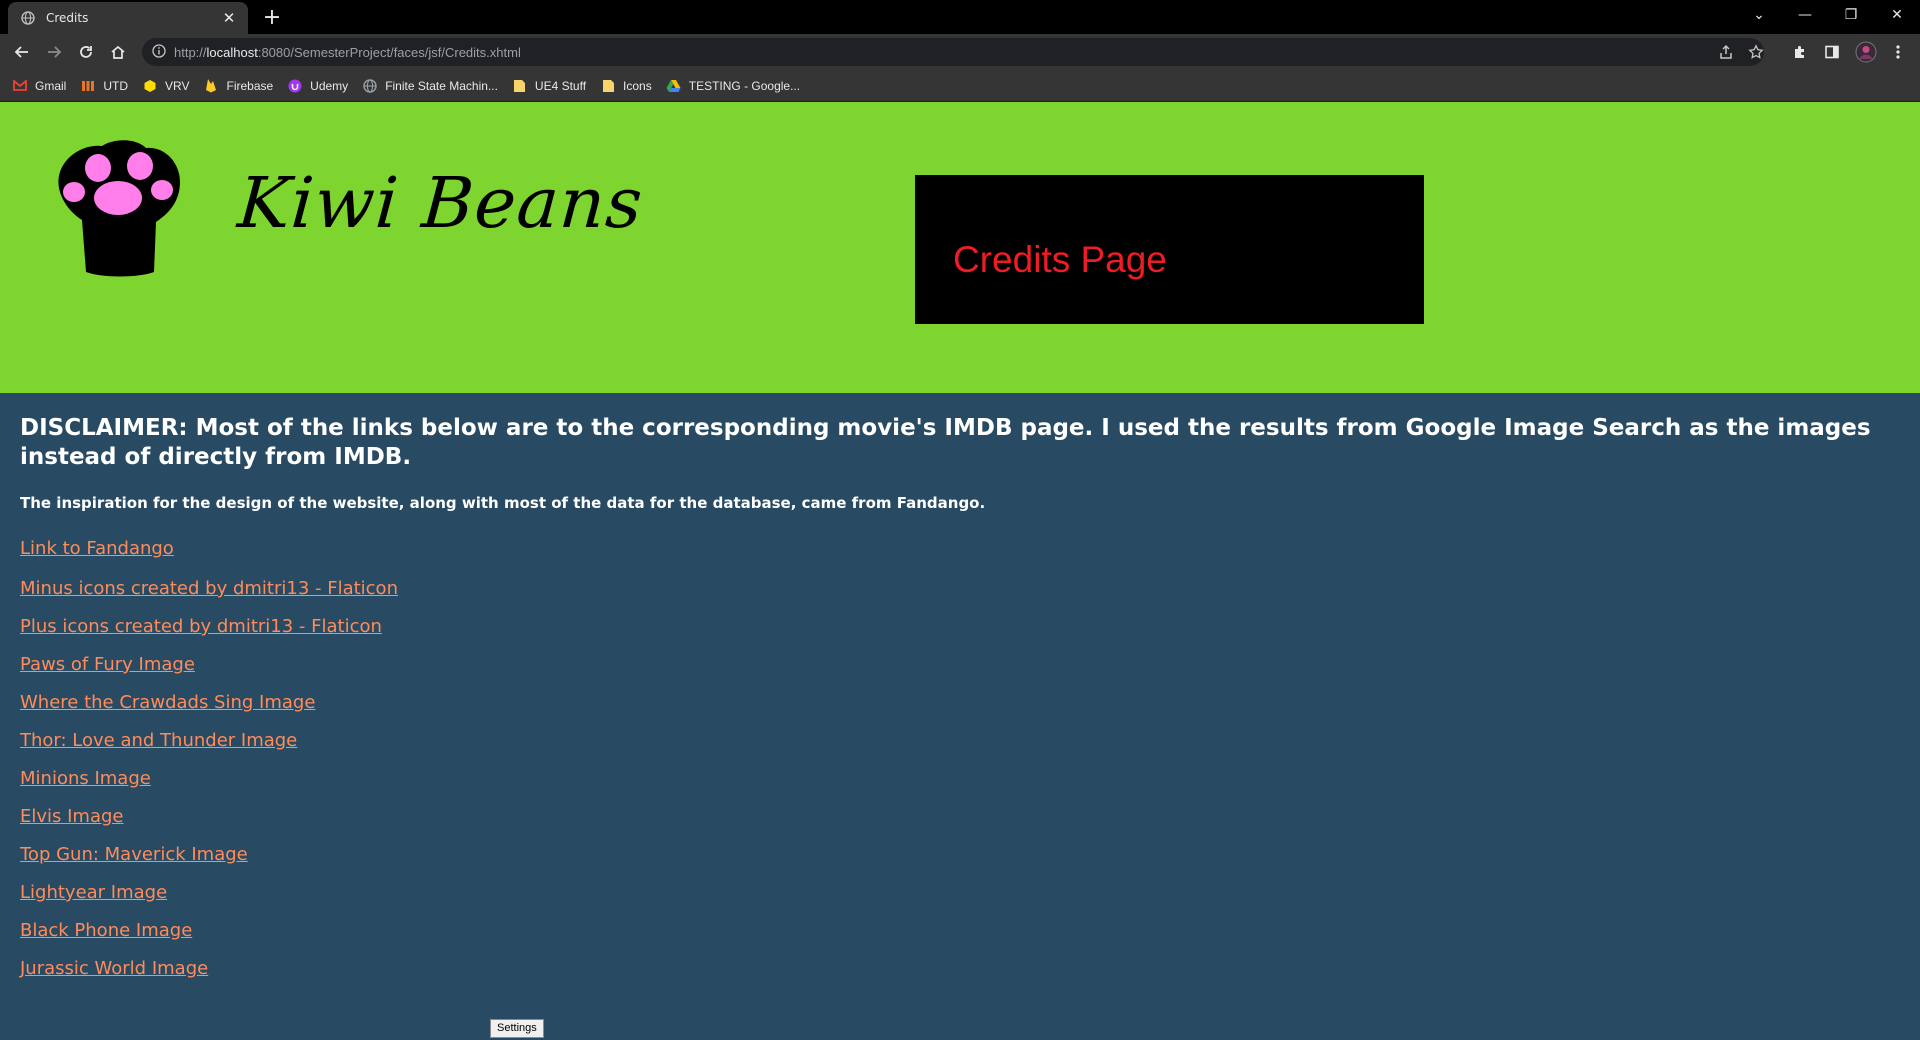 Image resolution: width=1920 pixels, height=1040 pixels. I want to click on bookmark-item: UE4 Stuff, so click(549, 86).